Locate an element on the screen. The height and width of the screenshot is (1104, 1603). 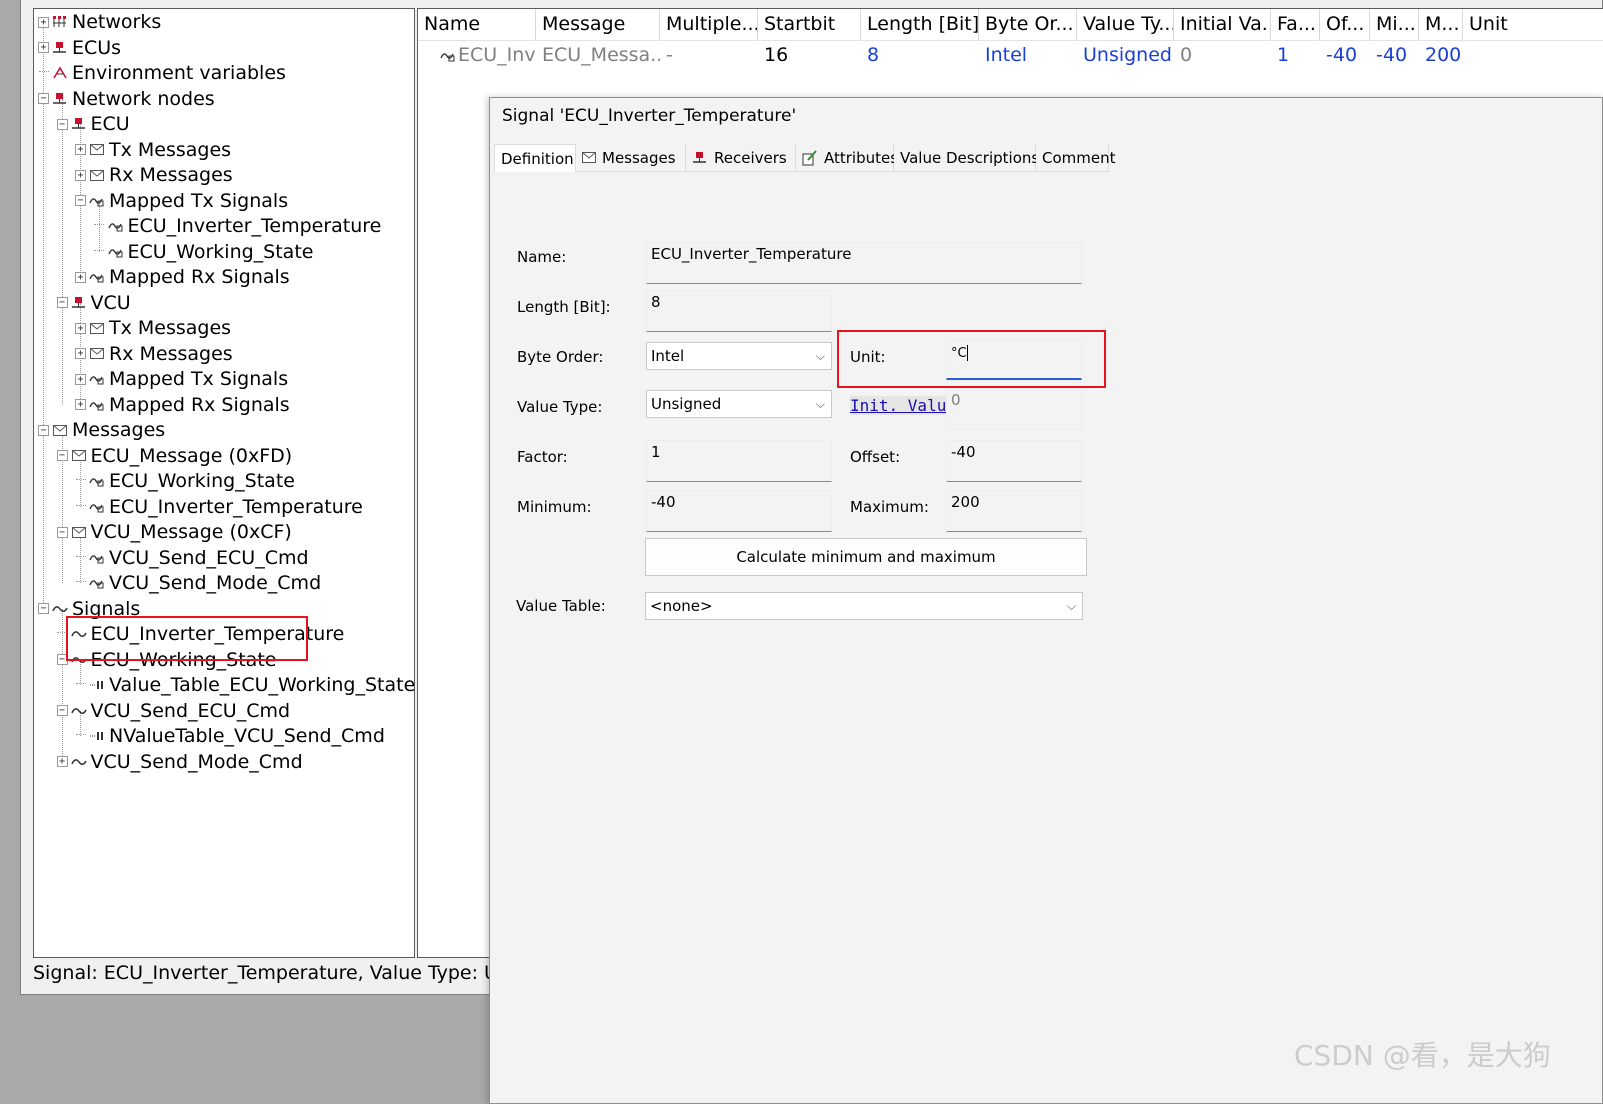
tree-item: VCU_Send_Mode_Cmd is located at coordinates (198, 583).